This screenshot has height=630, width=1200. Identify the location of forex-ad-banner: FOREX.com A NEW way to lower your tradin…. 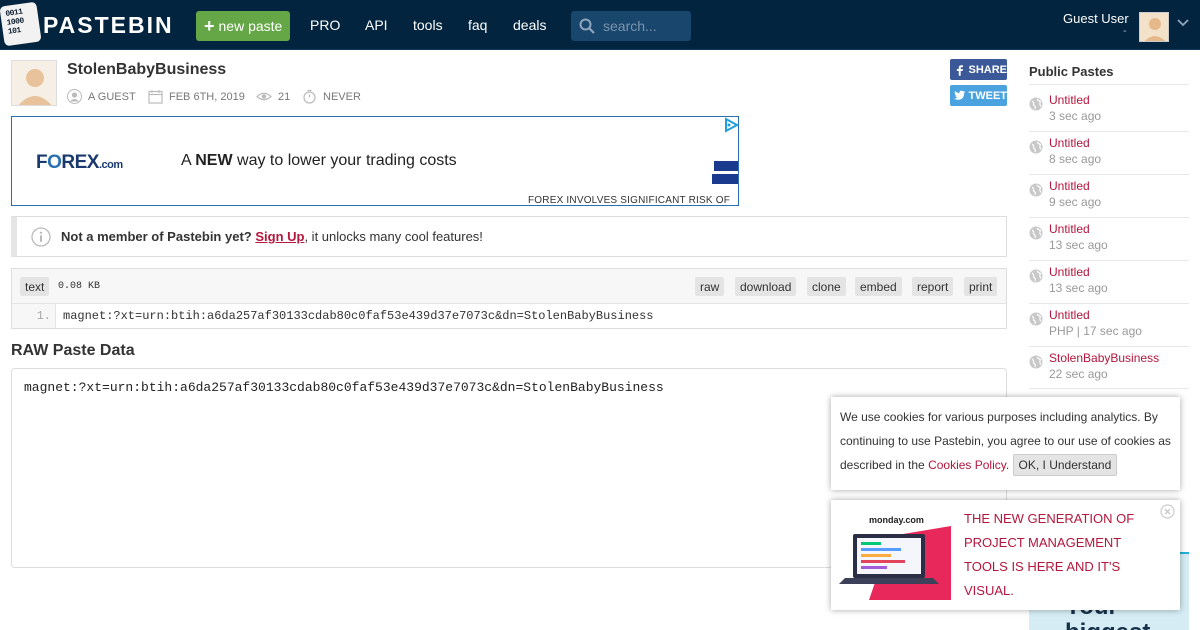
(375, 161).